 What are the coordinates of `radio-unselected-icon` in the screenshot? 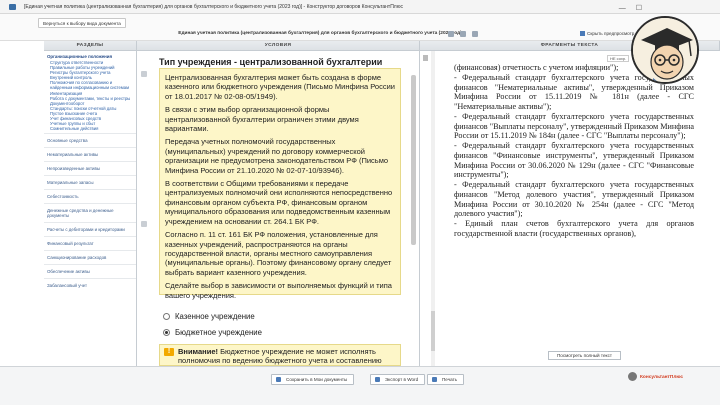 It's located at (166, 316).